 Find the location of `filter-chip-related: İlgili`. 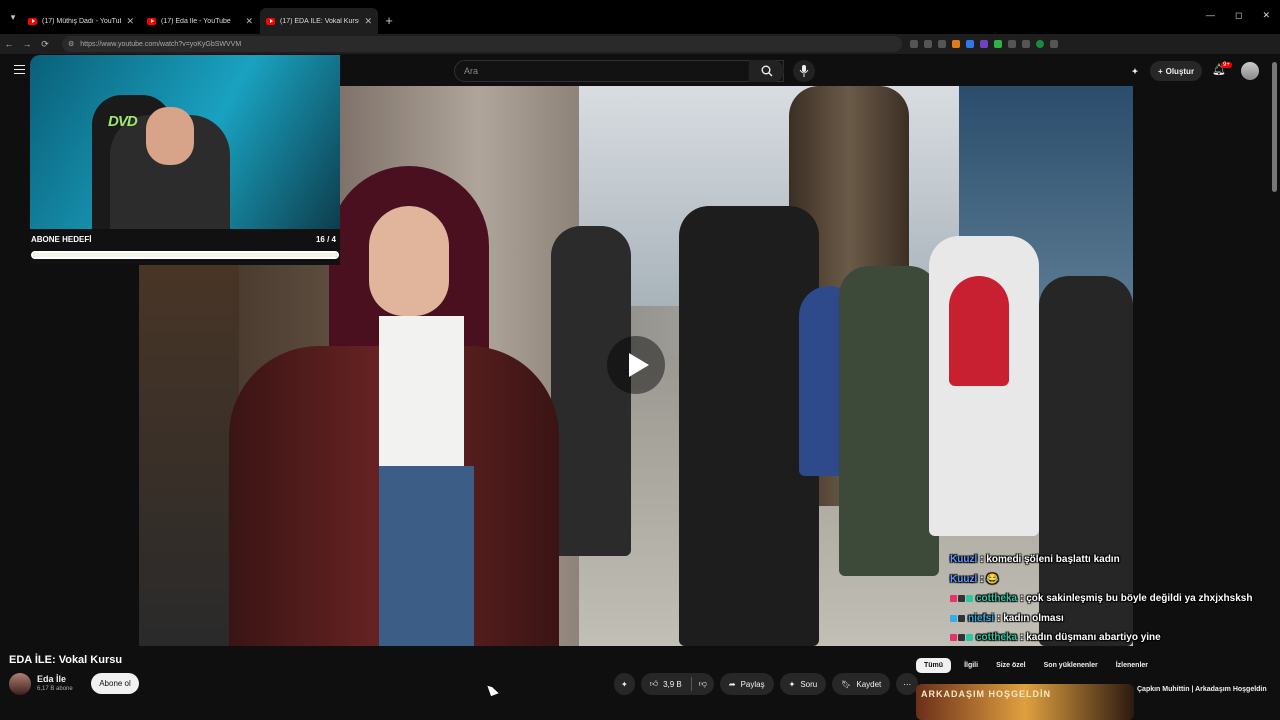

filter-chip-related: İlgili is located at coordinates (971, 665).